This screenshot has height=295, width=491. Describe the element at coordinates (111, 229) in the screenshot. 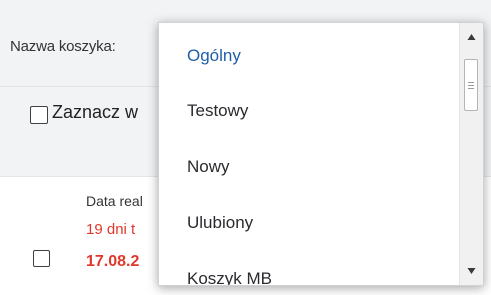

I see `item-days-left: 19 dni t` at that location.